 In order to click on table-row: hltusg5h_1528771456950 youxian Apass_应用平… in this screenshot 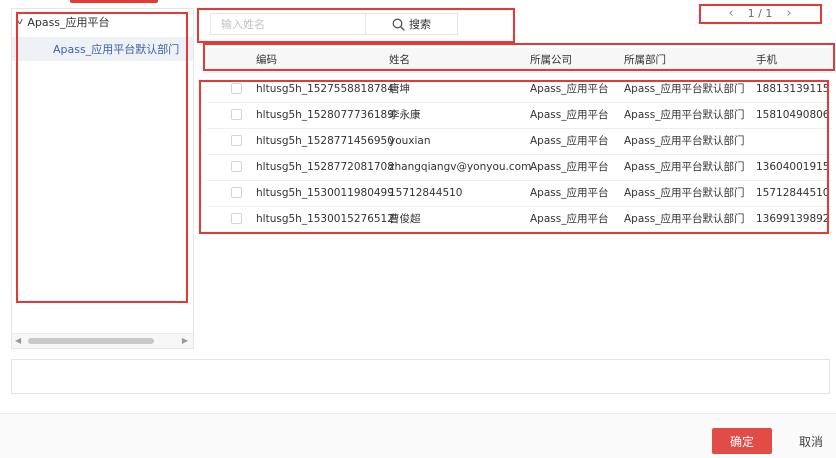, I will do `click(519, 142)`.